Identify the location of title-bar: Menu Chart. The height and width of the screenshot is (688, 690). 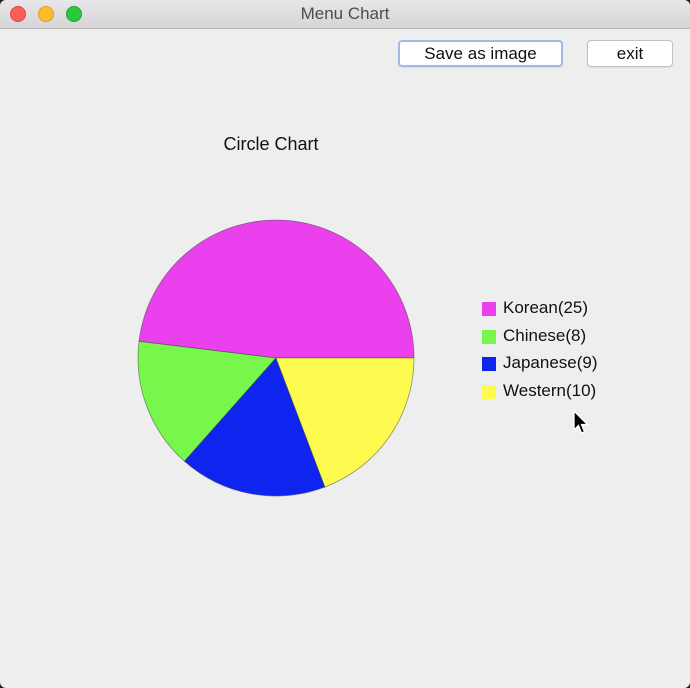
(345, 14).